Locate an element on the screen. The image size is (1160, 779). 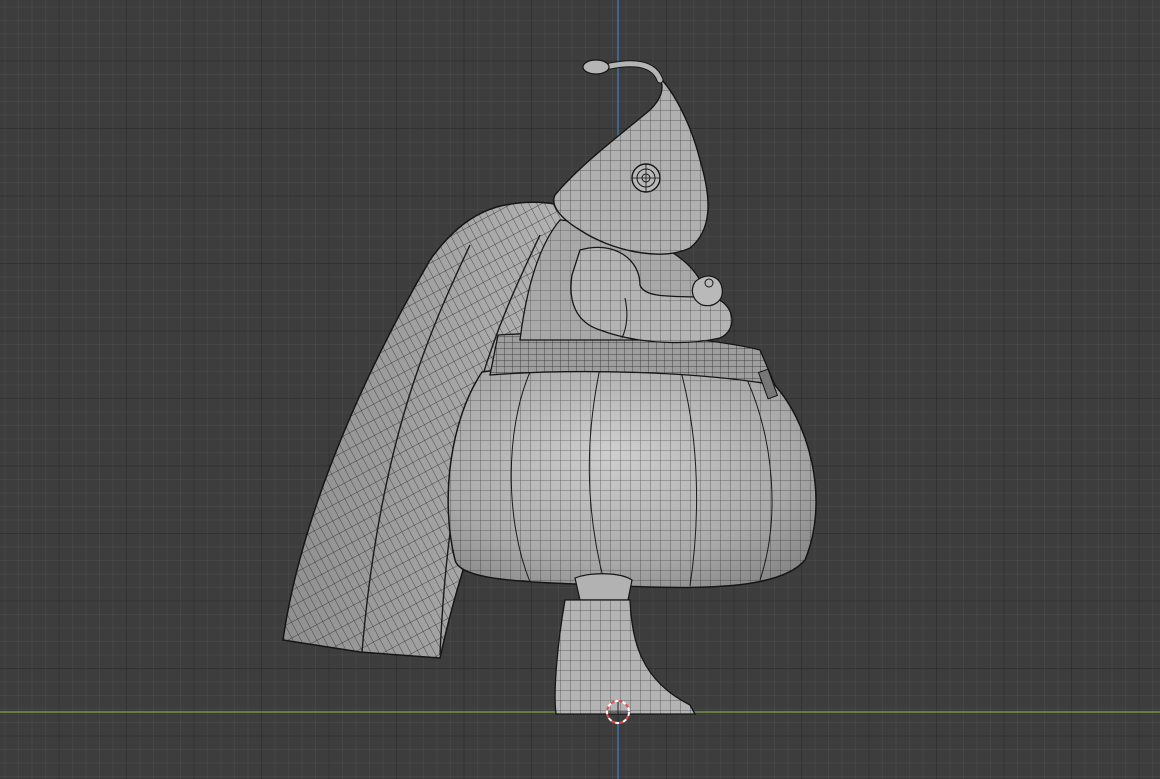
boot is located at coordinates (625, 644).